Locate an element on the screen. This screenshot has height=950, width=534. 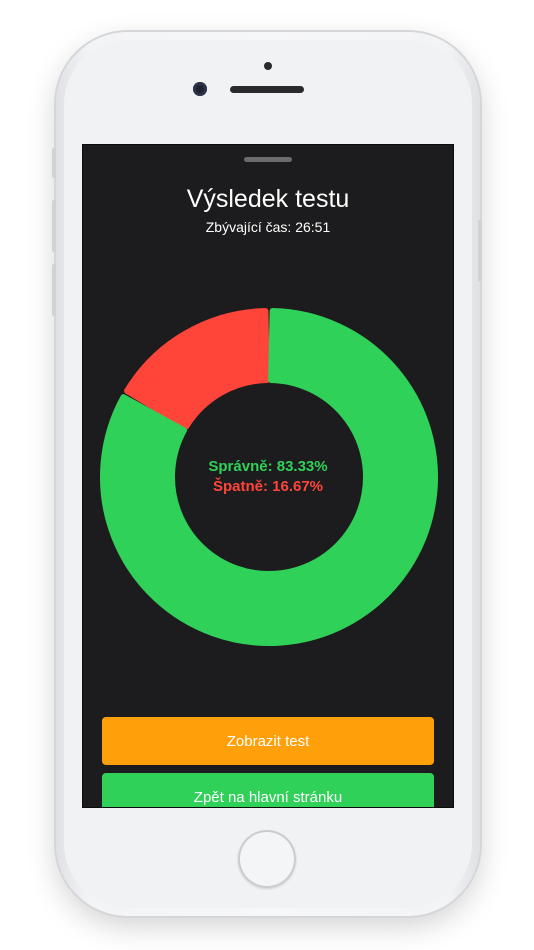
correct-percentage: Správně: 83.33% is located at coordinates (268, 466).